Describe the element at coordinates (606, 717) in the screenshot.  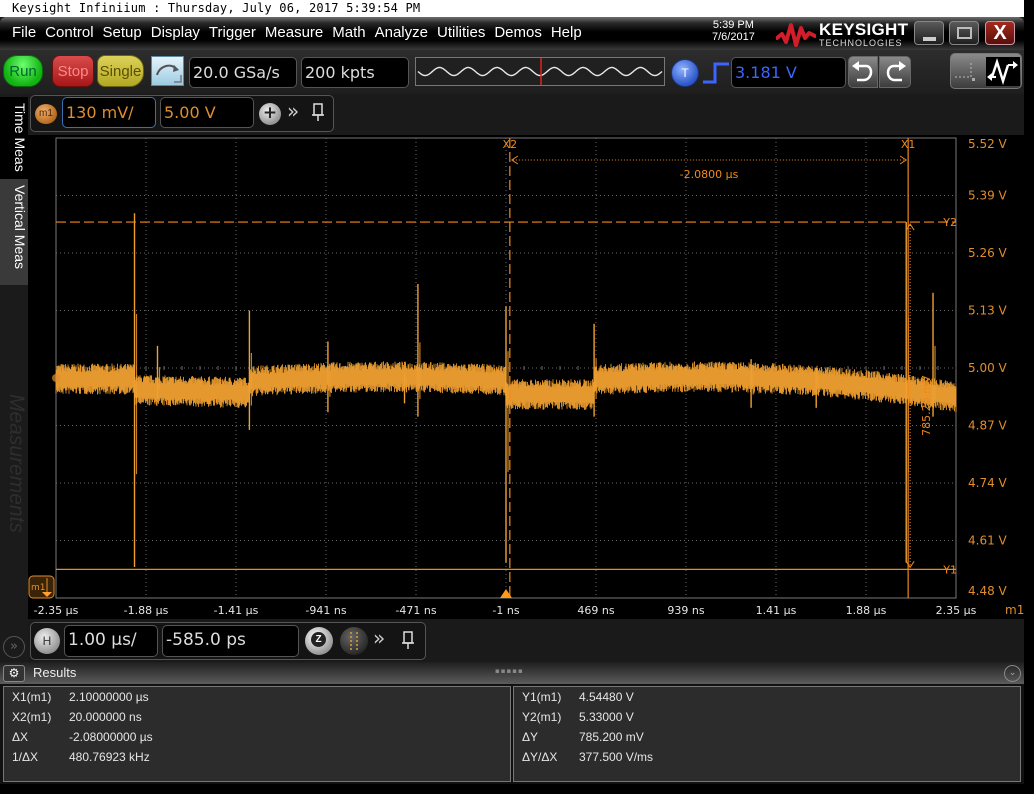
I see `result-value: 5.33000 V` at that location.